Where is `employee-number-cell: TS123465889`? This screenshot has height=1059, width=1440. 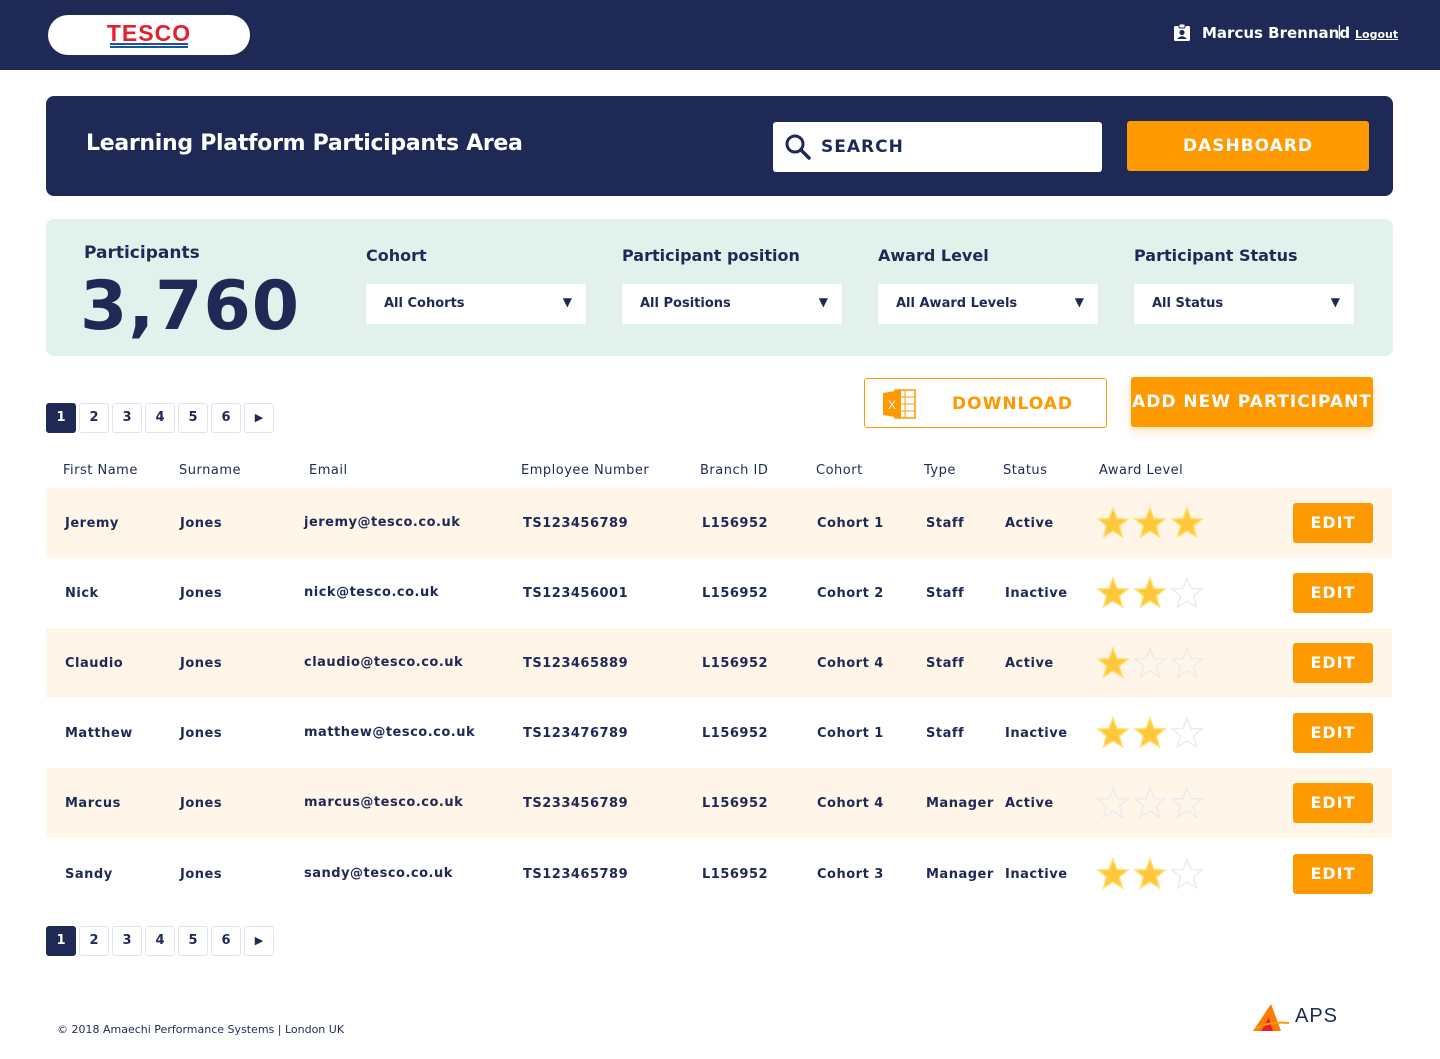
employee-number-cell: TS123465889 is located at coordinates (576, 663).